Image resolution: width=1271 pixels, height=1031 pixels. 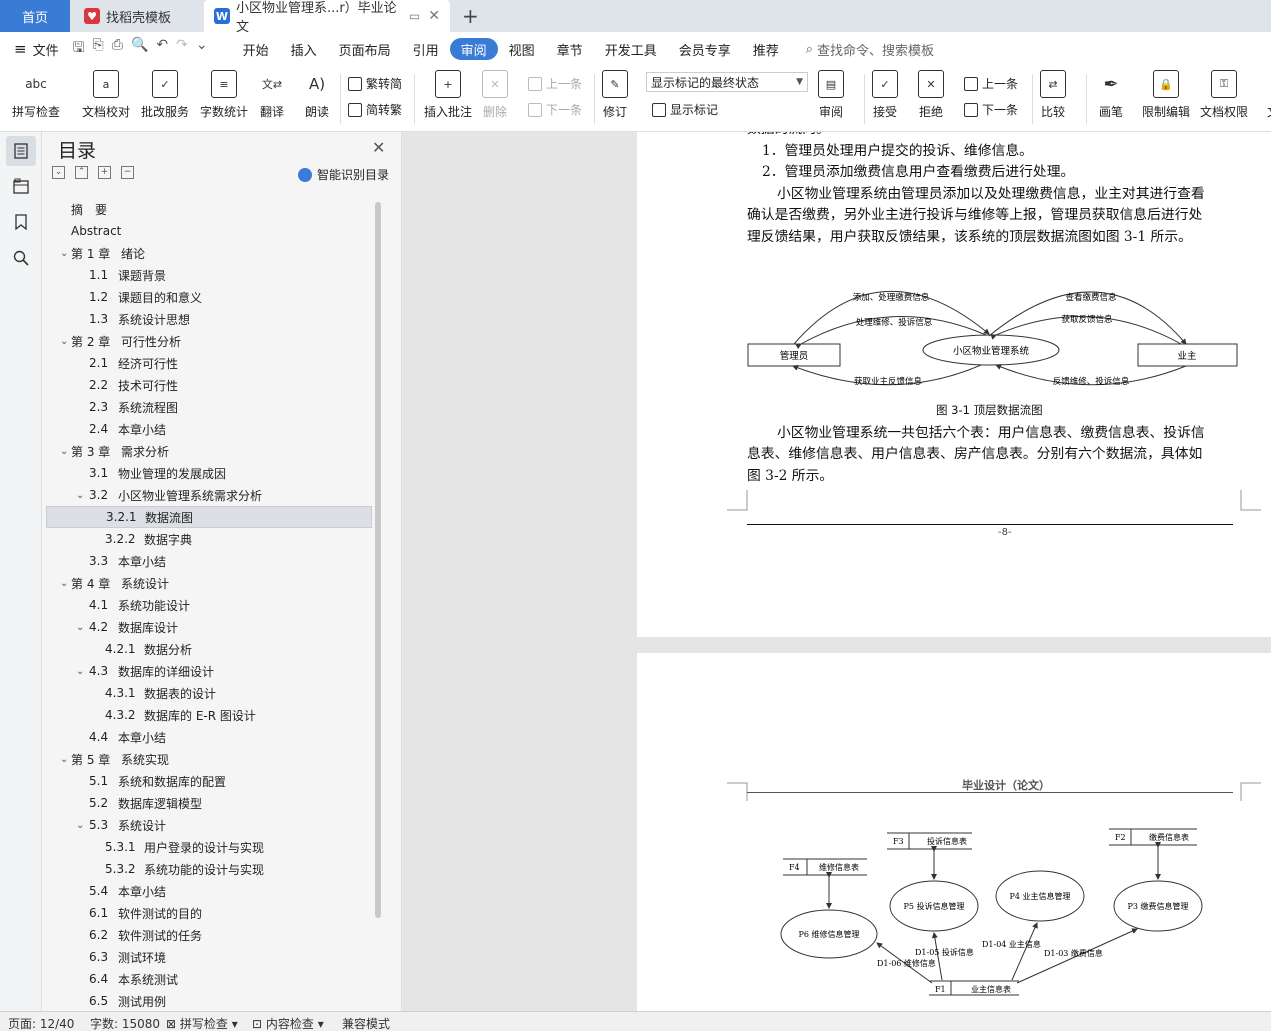 I want to click on prev-change-button: 上一条, so click(x=991, y=83).